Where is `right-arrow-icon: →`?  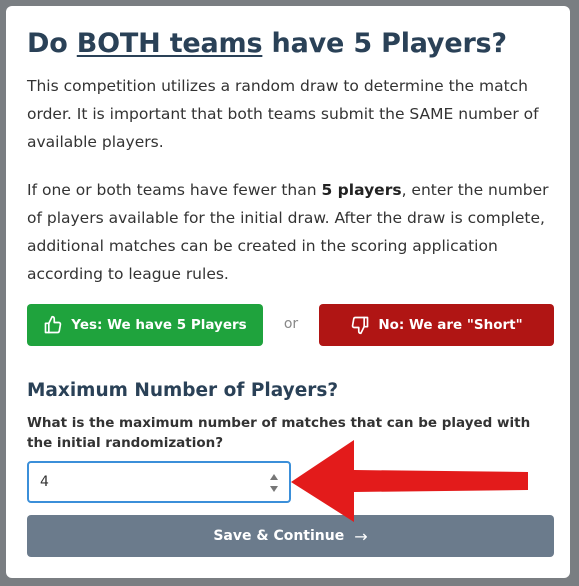
right-arrow-icon: → is located at coordinates (361, 536).